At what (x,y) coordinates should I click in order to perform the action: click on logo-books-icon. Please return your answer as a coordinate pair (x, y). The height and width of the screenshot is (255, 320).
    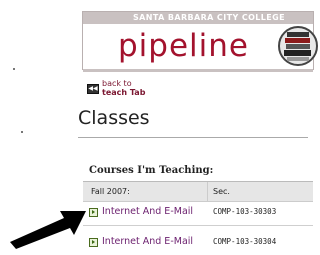
    Looking at the image, I should click on (298, 46).